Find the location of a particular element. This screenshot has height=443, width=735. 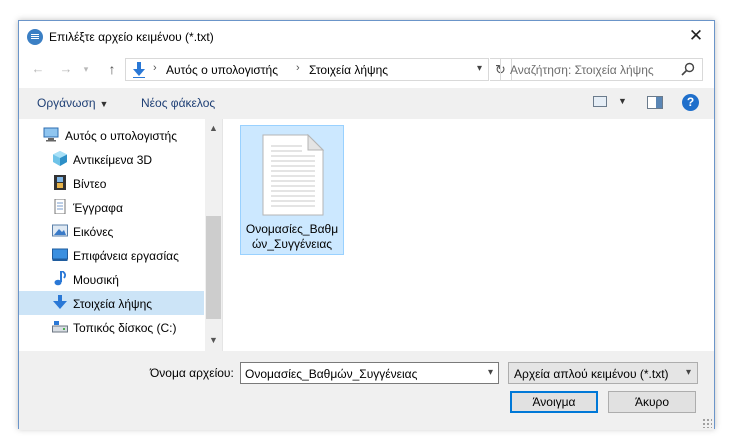

computer-icon is located at coordinates (51, 134).